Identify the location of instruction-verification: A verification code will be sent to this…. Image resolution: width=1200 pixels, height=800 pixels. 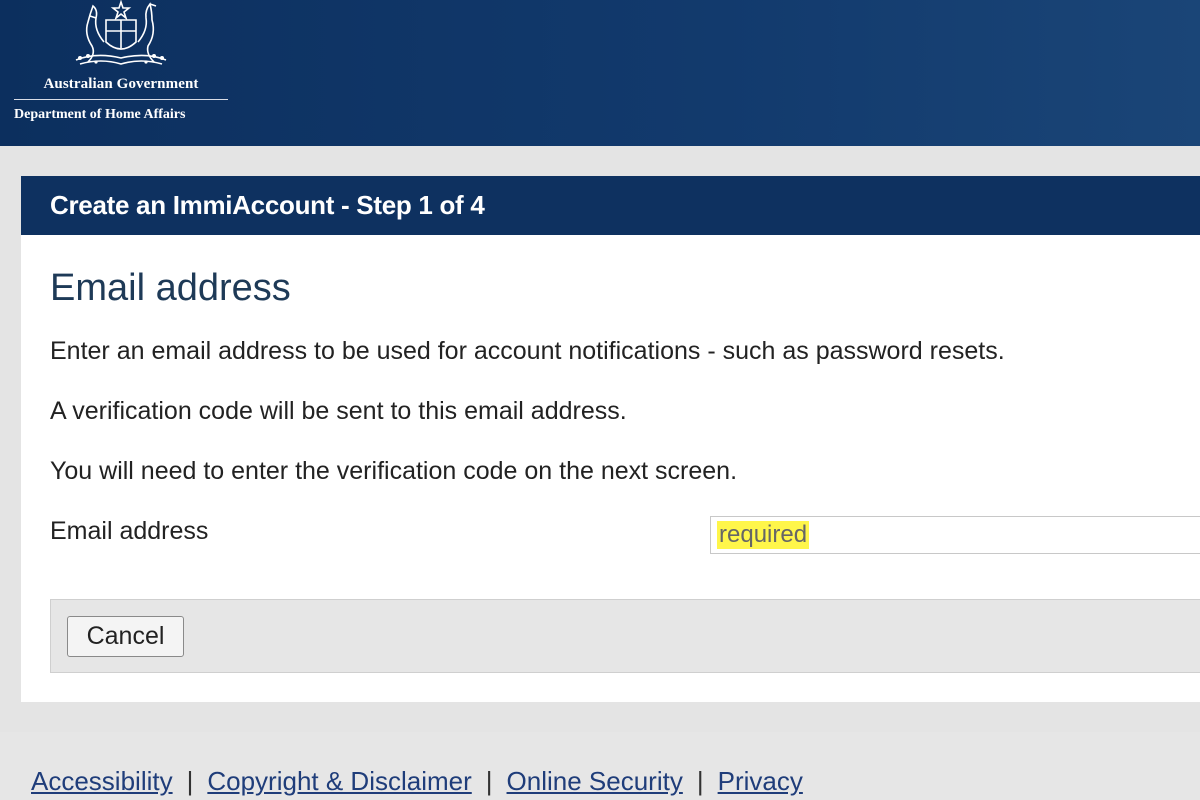
(338, 411).